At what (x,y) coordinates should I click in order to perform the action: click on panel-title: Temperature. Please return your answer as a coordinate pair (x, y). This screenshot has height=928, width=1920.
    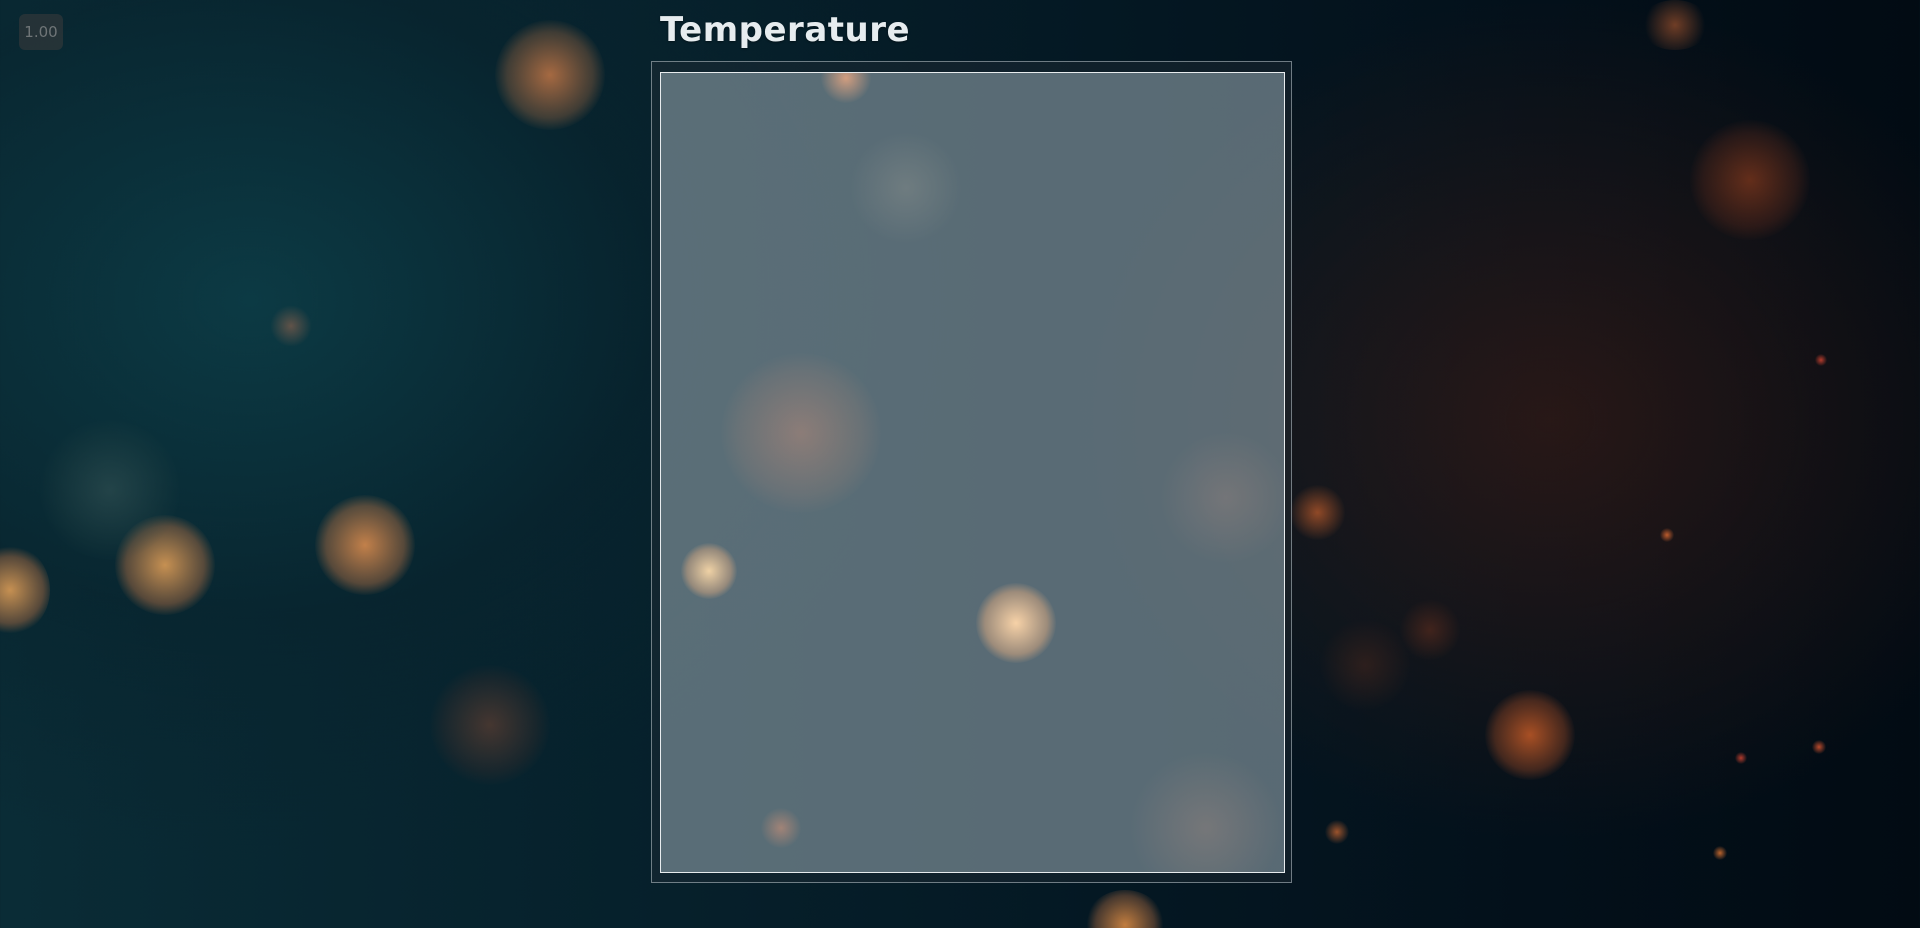
    Looking at the image, I should click on (785, 30).